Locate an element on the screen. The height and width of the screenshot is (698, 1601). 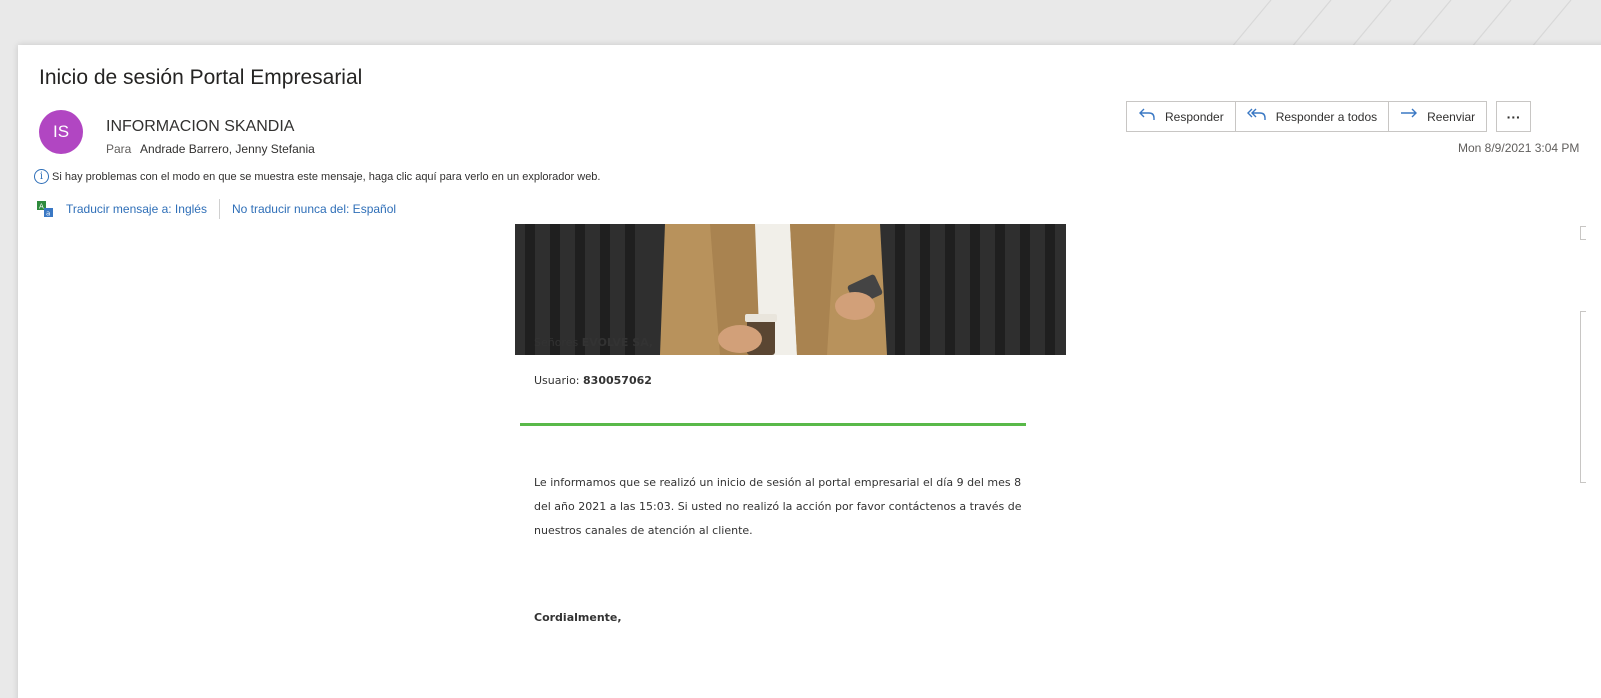
closing-line: Cordialmente, is located at coordinates (578, 617).